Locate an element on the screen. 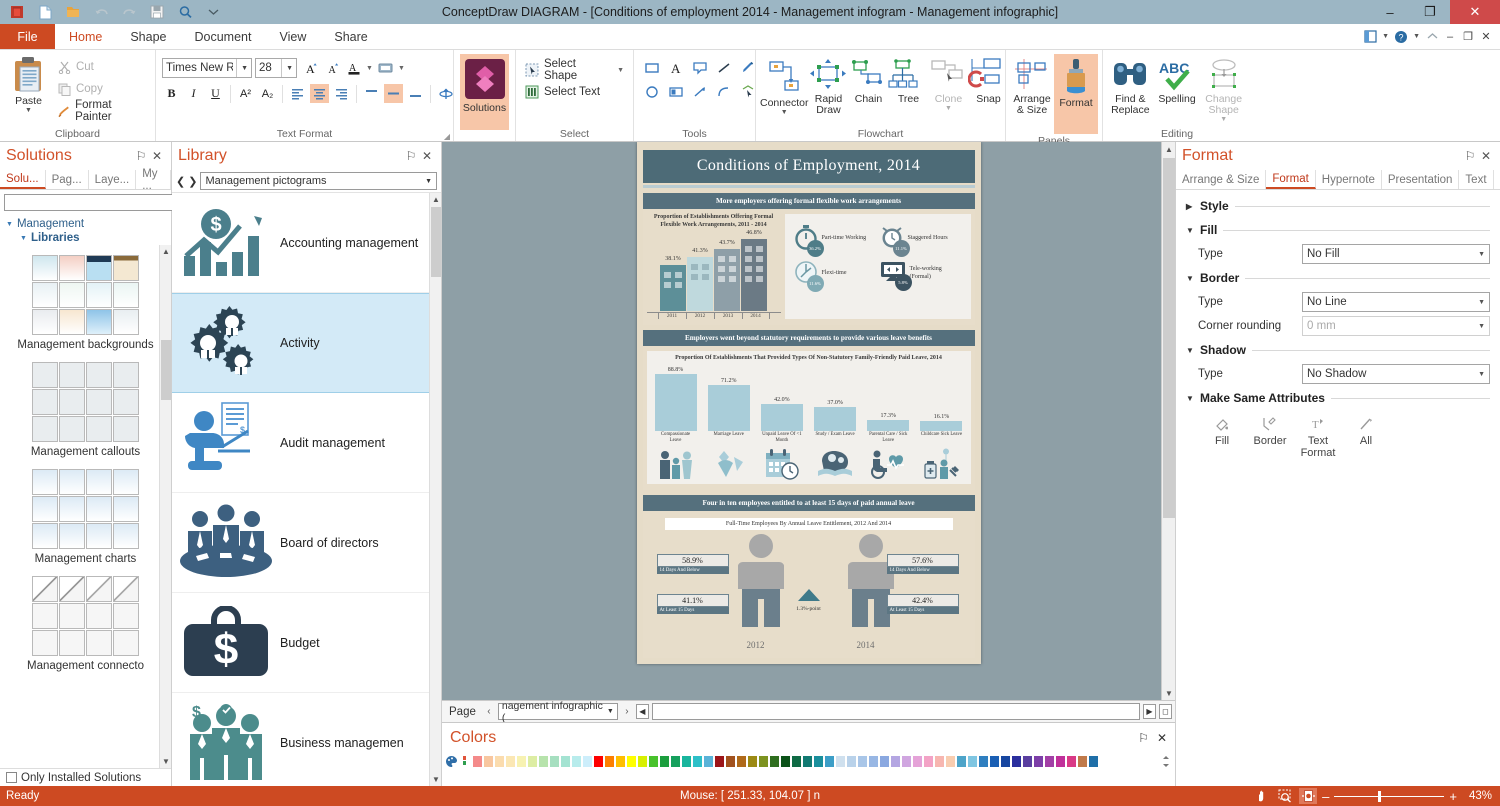  qat-dropdown-icon is located at coordinates (213, 12).